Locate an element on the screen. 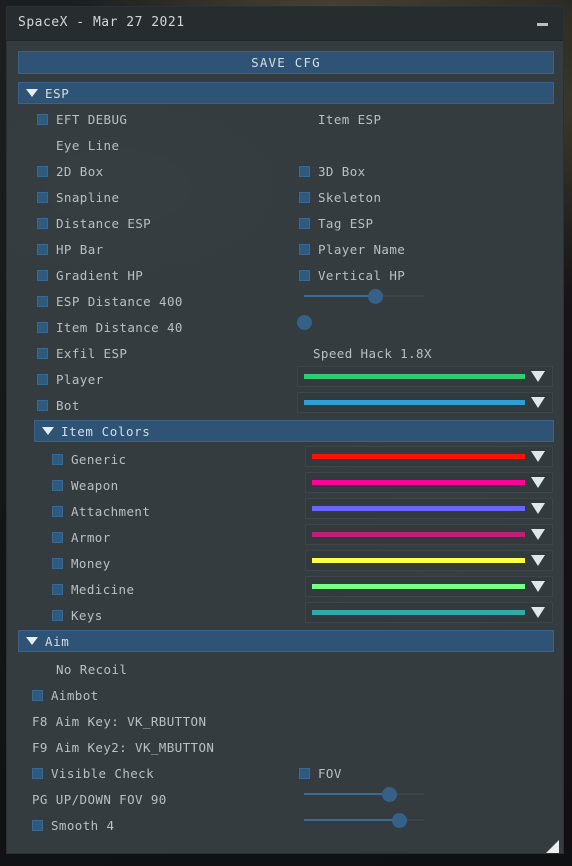 This screenshot has height=866, width=572. checkbox-attachment is located at coordinates (57, 511).